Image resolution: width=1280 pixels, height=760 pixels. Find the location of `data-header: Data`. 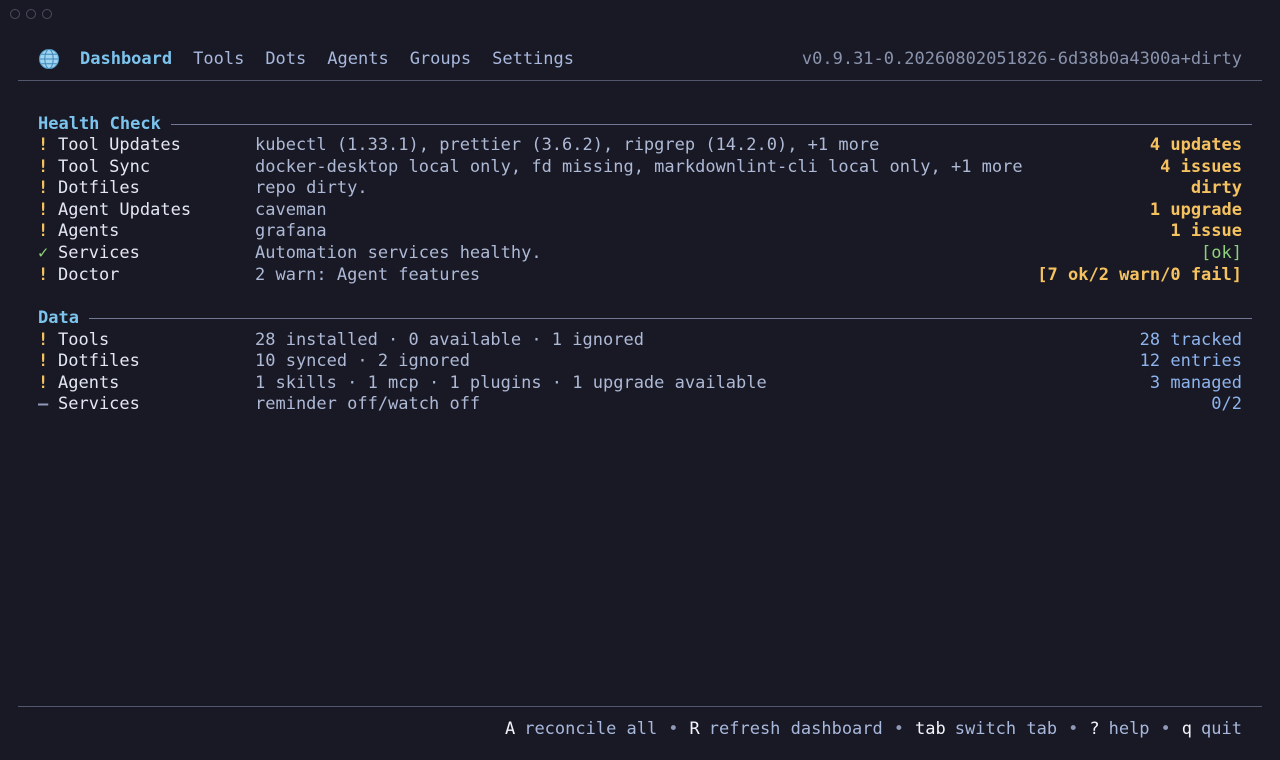

data-header: Data is located at coordinates (645, 318).